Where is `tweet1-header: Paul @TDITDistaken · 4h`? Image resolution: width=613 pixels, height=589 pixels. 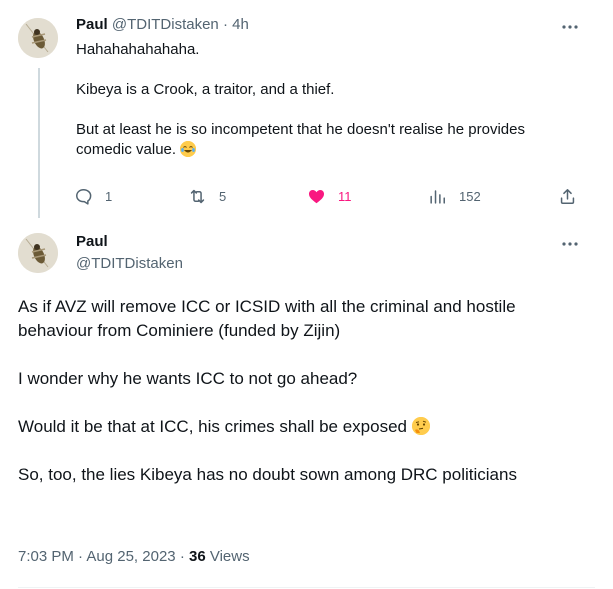
tweet1-header: Paul @TDITDistaken · 4h is located at coordinates (162, 25).